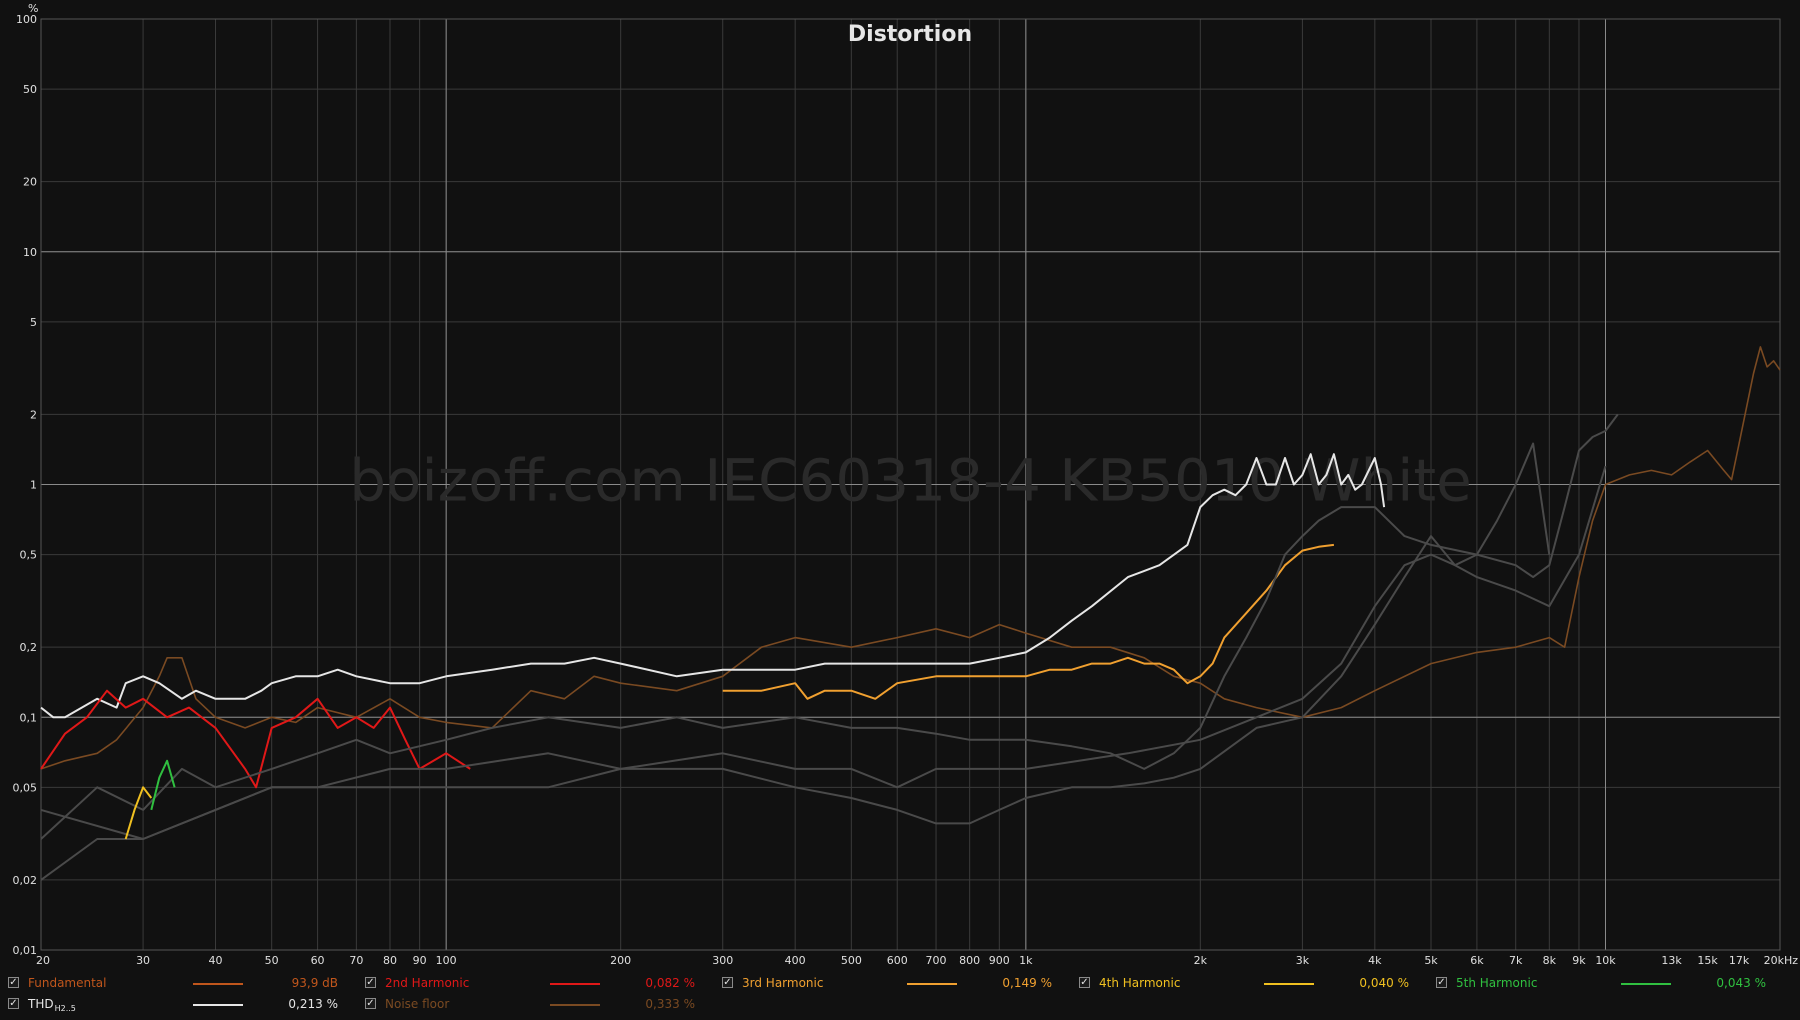  What do you see at coordinates (1707, 960) in the screenshot?
I see `x-tick-label: 15k` at bounding box center [1707, 960].